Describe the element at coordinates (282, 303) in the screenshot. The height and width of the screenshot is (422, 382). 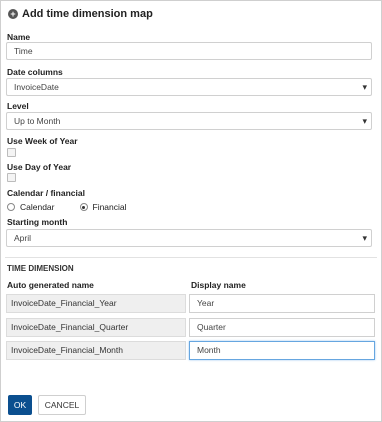
I see `display-name-input: Year` at that location.